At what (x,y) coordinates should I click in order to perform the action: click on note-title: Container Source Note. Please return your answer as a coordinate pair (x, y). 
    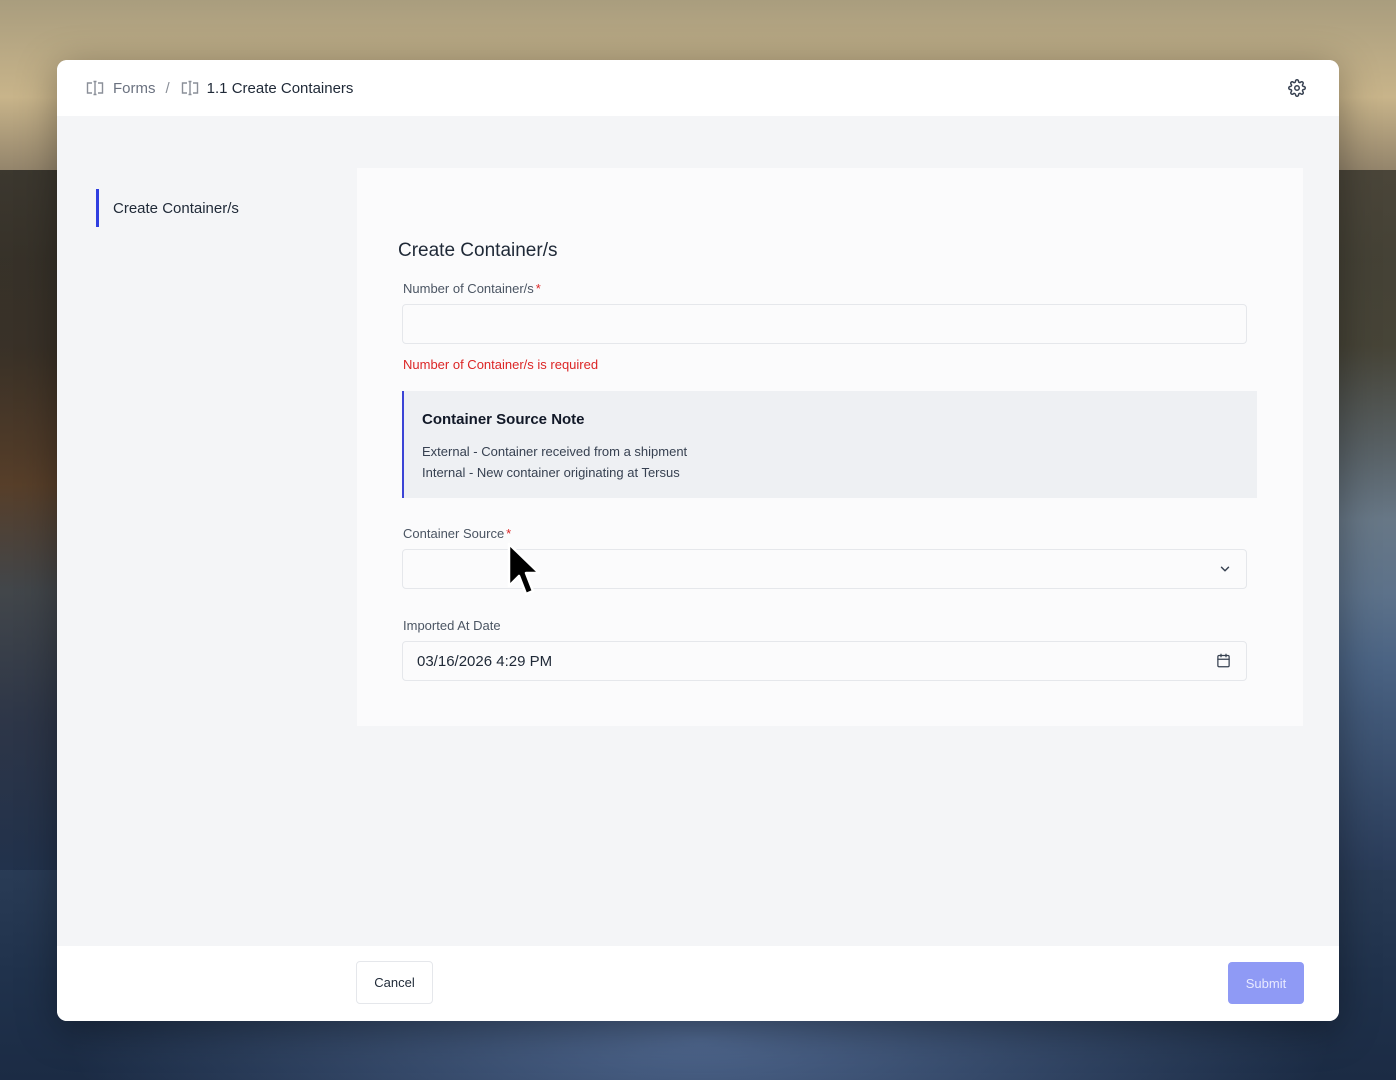
    Looking at the image, I should click on (503, 419).